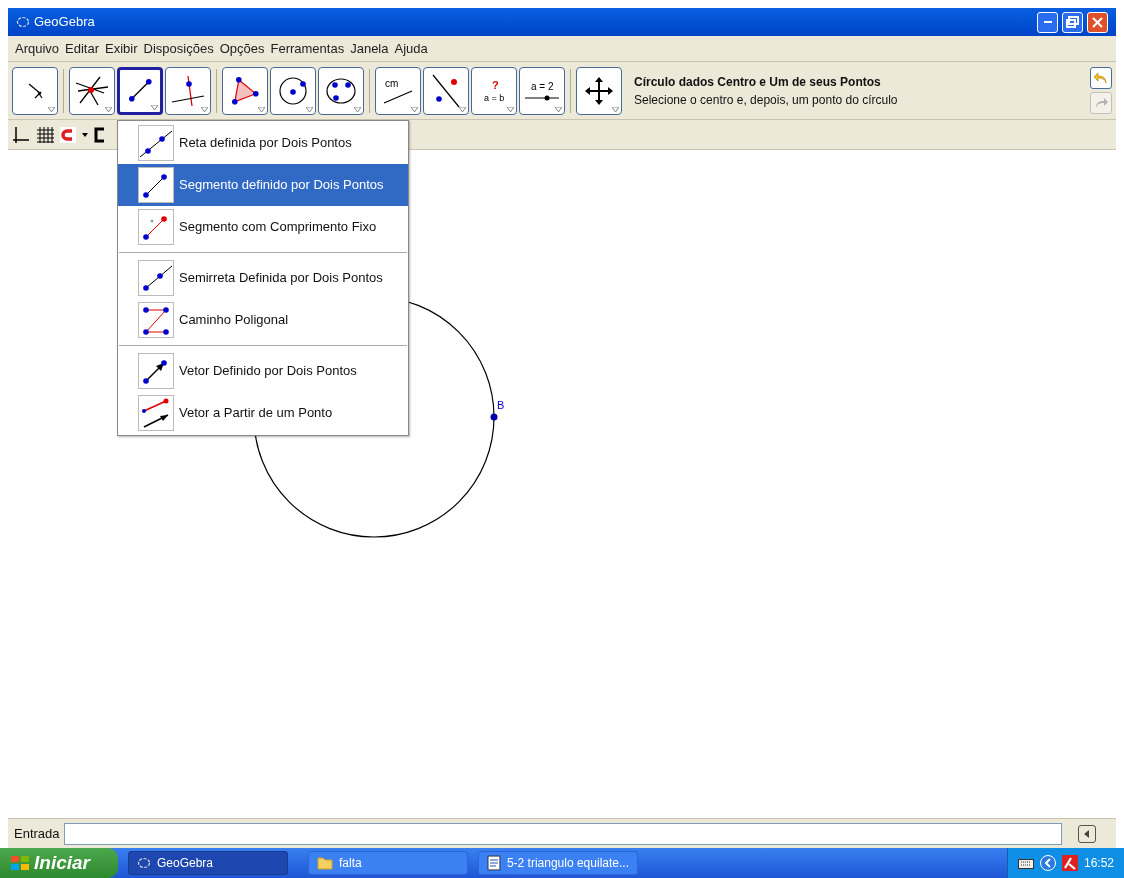  What do you see at coordinates (494, 417) in the screenshot?
I see `point` at bounding box center [494, 417].